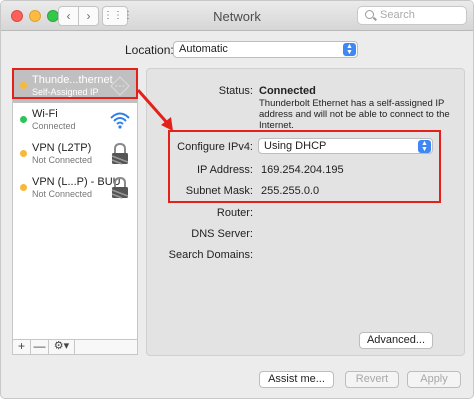  I want to click on subnet-mask-label: Subnet Mask:, so click(219, 191).